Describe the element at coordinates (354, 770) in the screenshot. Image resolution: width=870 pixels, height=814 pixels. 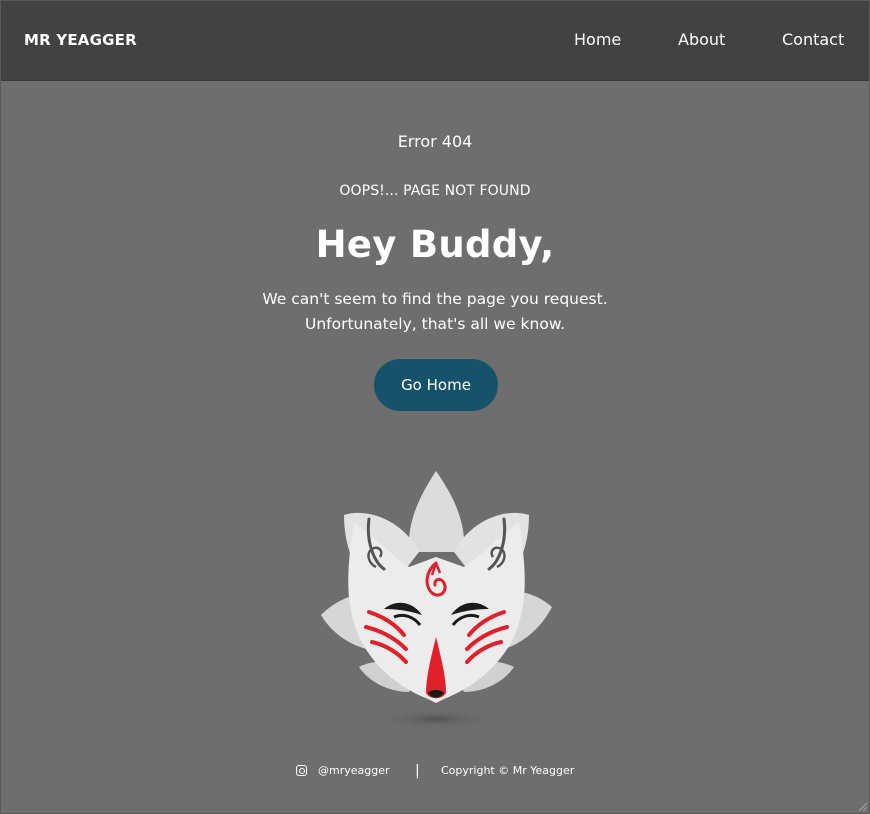
I see `instagram-handle-link: @mryeagger` at that location.